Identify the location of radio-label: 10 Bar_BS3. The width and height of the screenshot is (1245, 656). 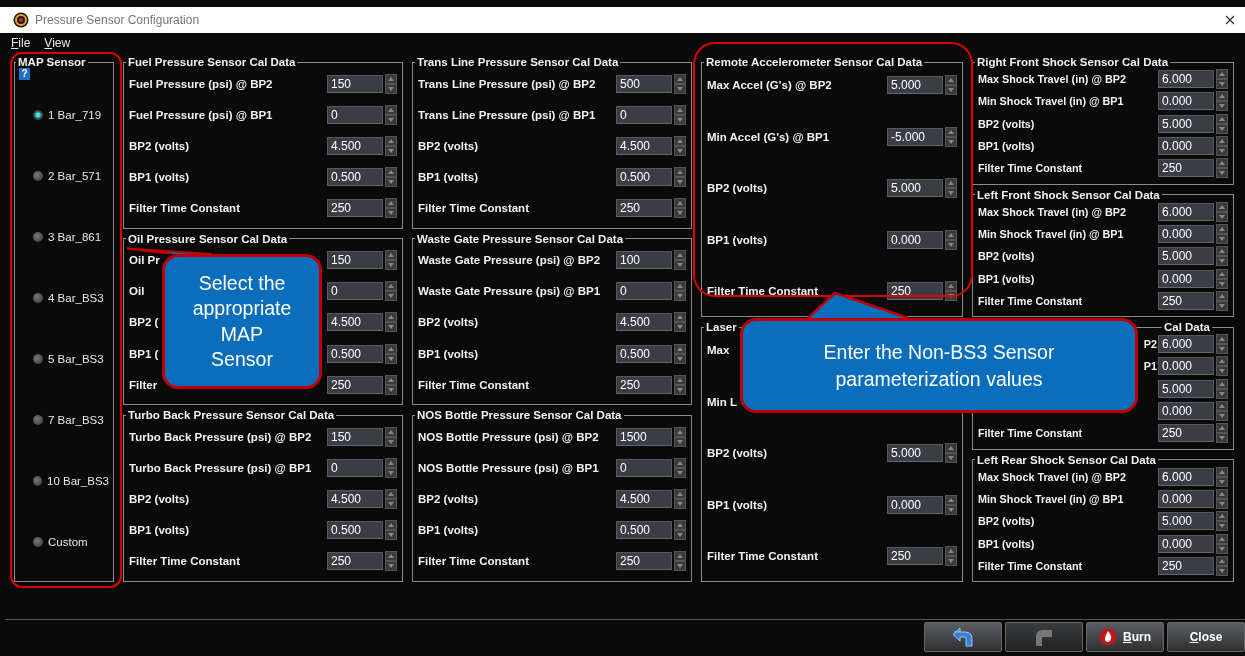
(78, 481).